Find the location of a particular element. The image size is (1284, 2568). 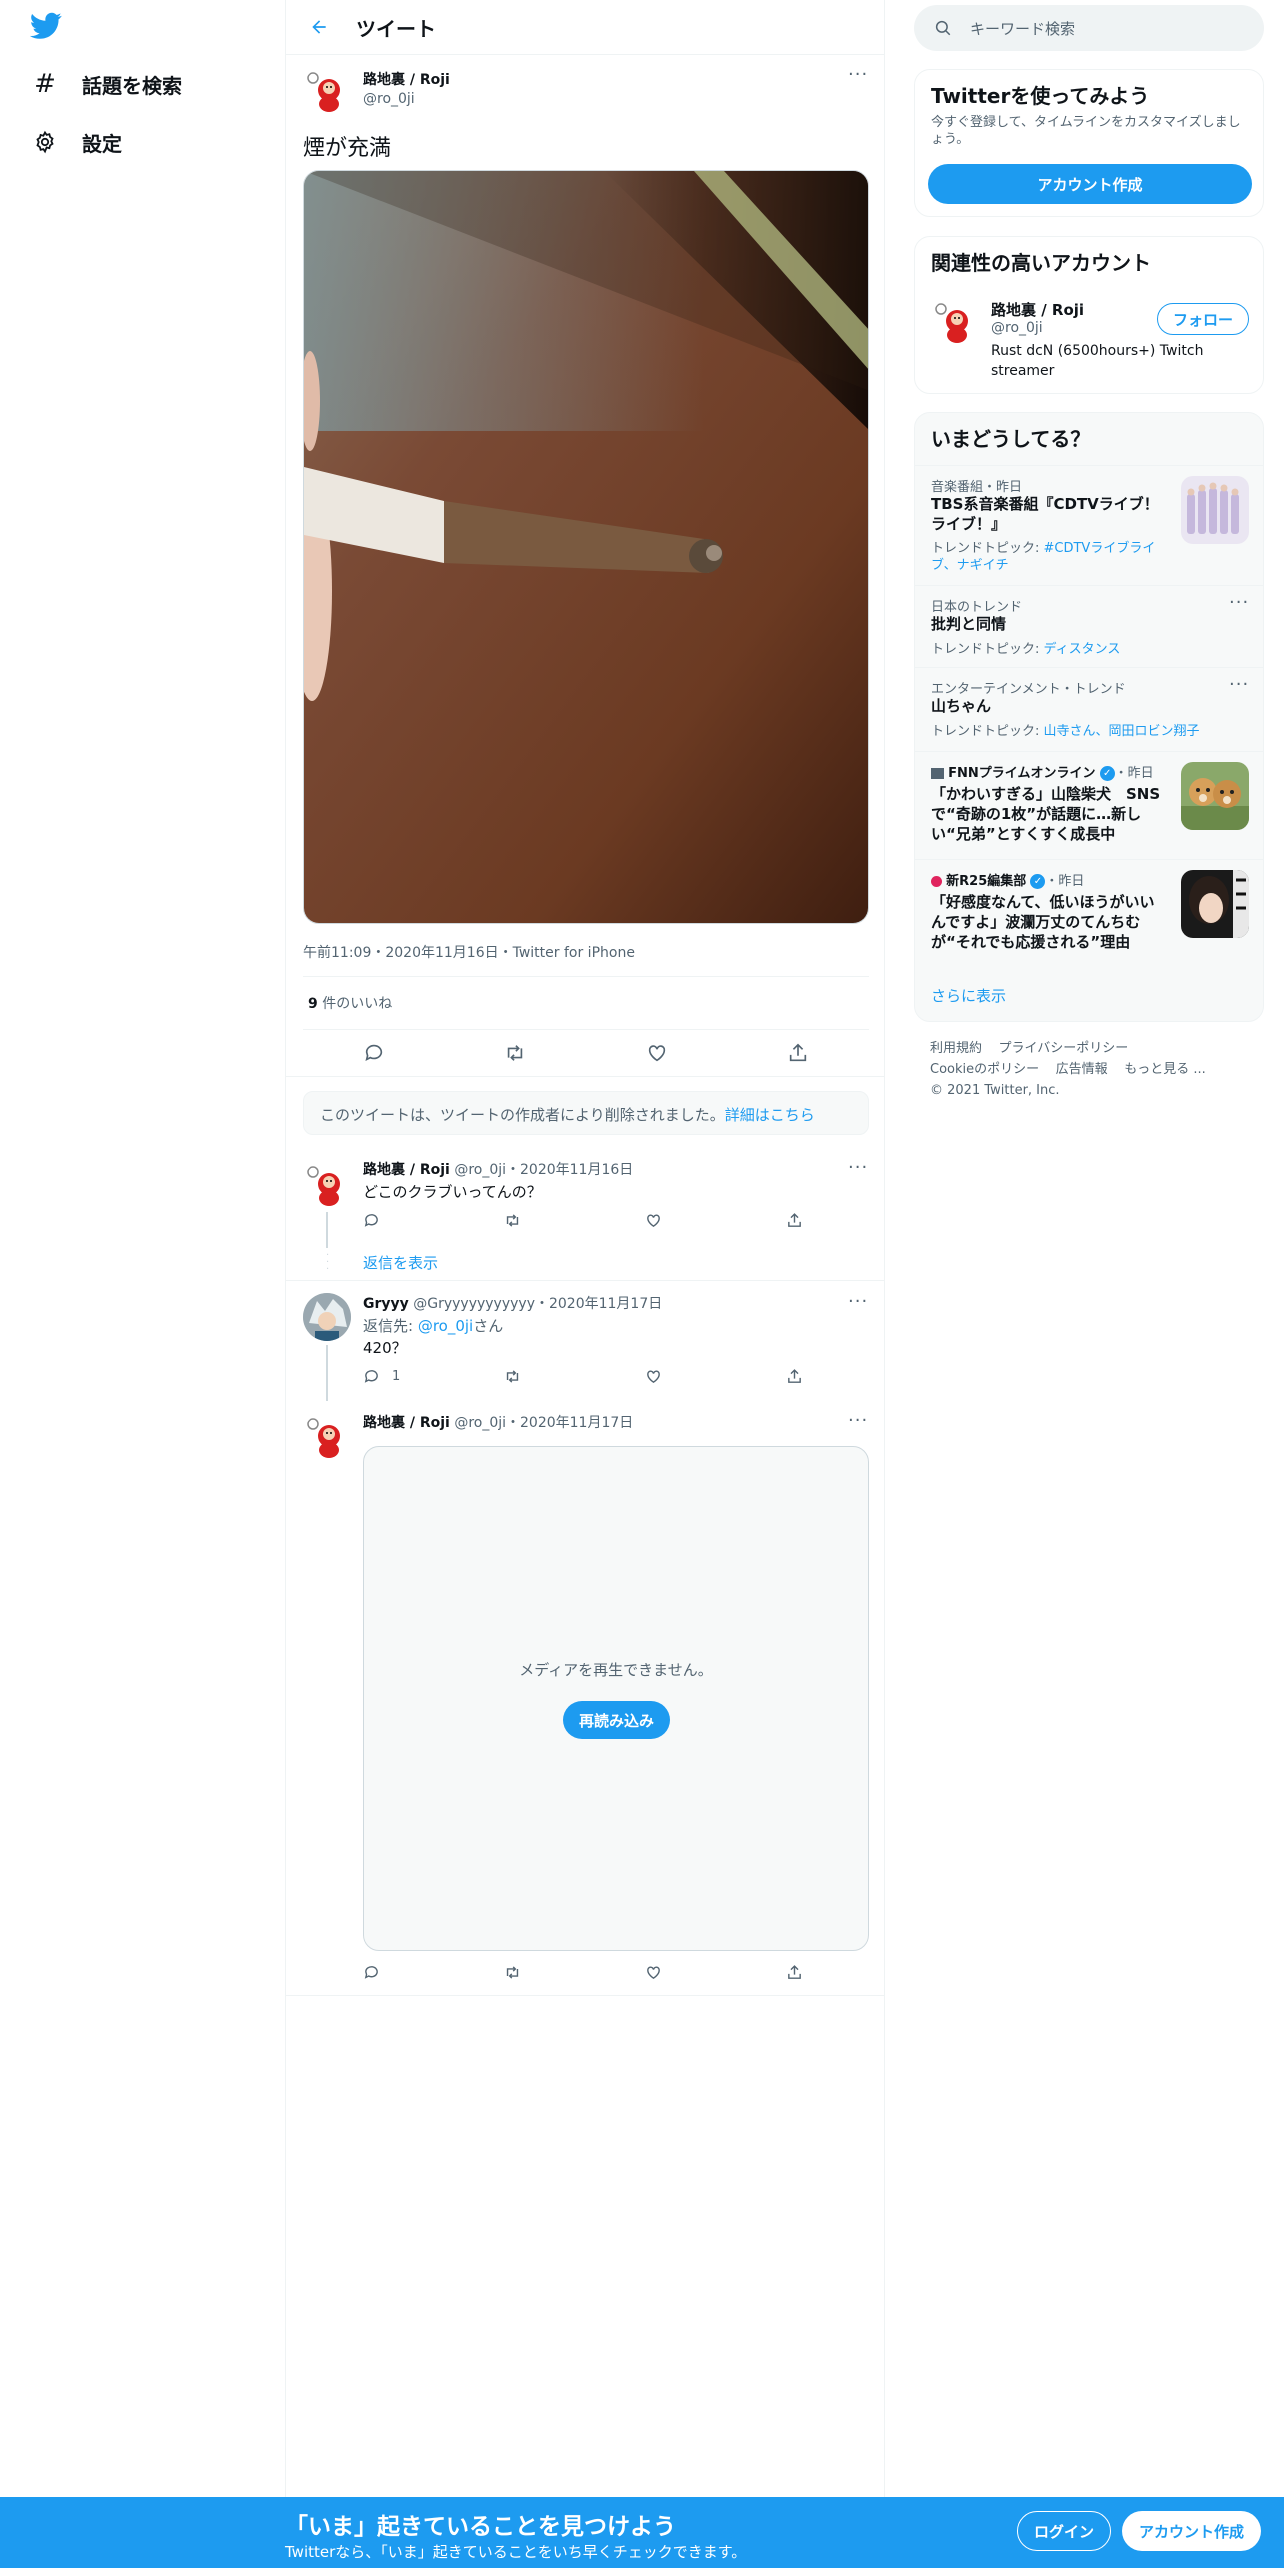

trend-thumbnail is located at coordinates (1215, 510).